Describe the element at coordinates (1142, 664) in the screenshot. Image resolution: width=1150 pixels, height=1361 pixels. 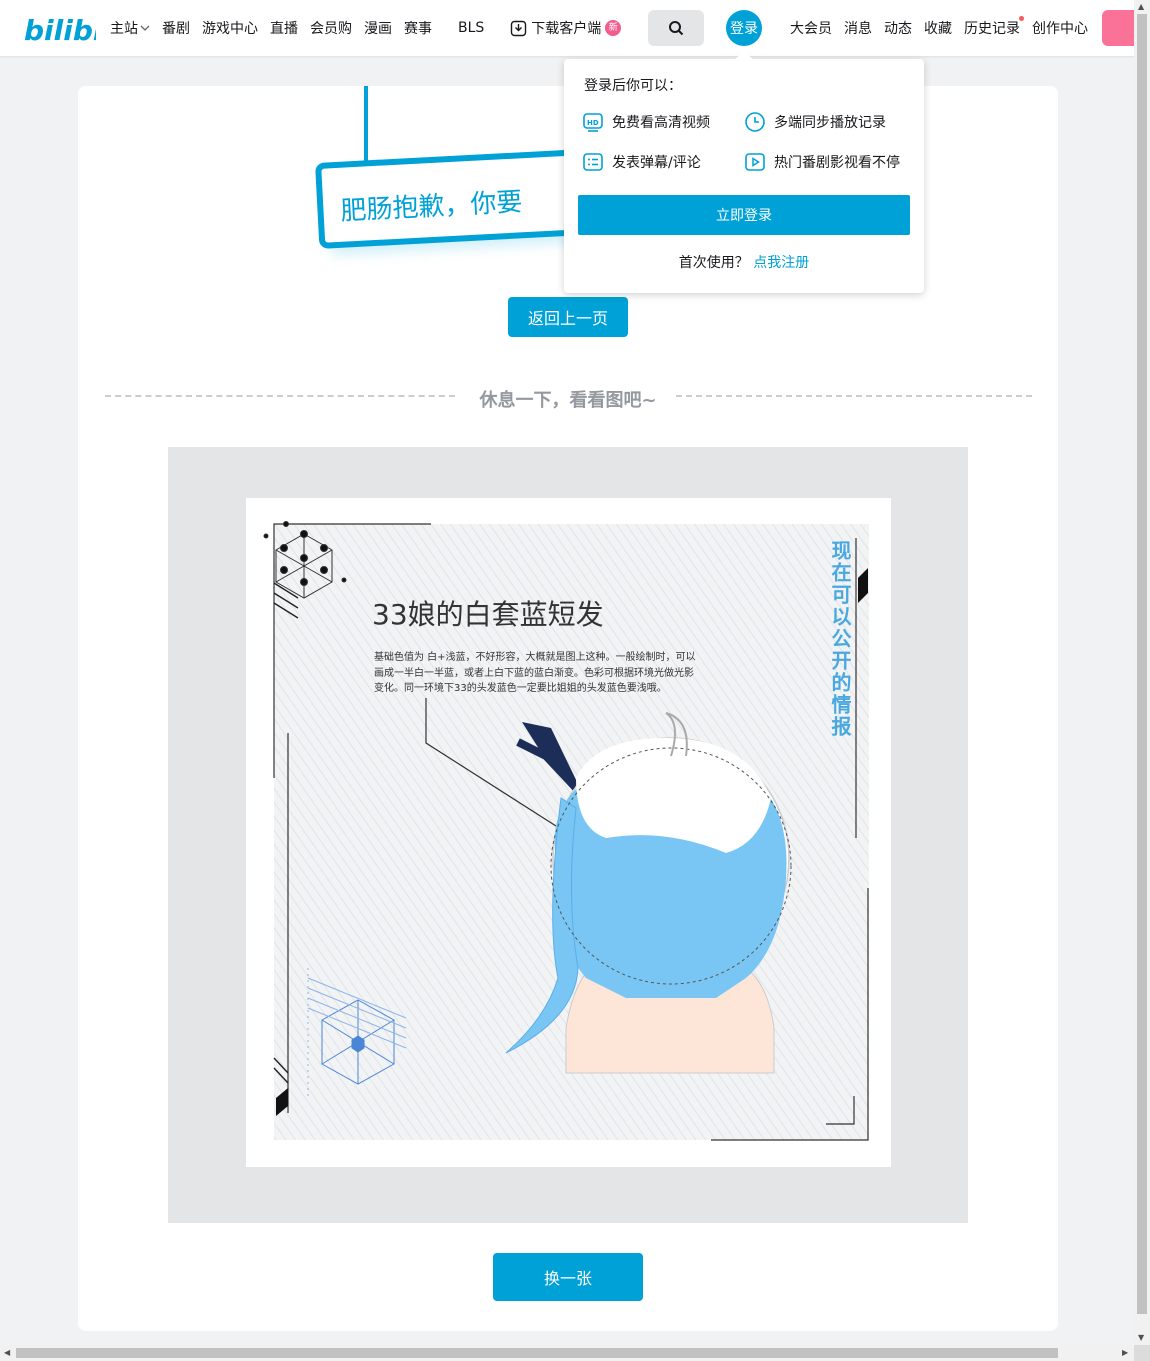
I see `vertical-scroll-thumb` at that location.